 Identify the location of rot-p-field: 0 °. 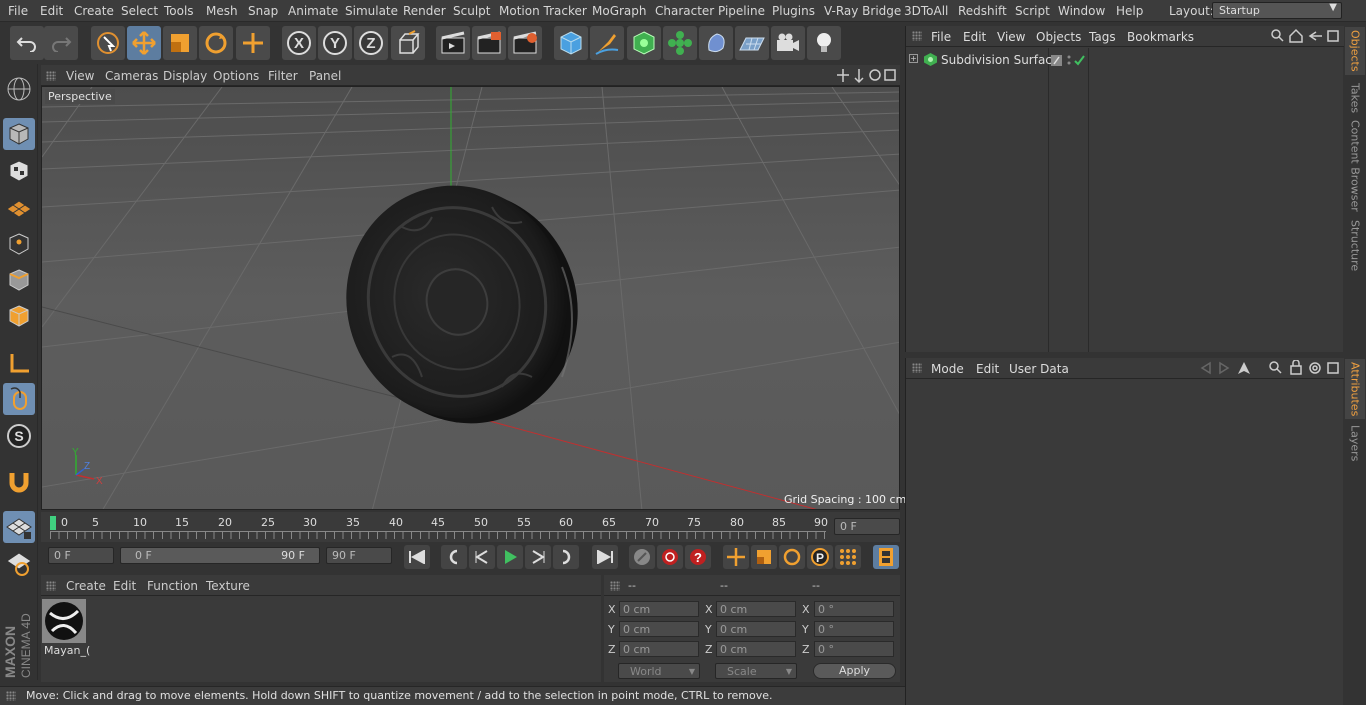
(854, 629).